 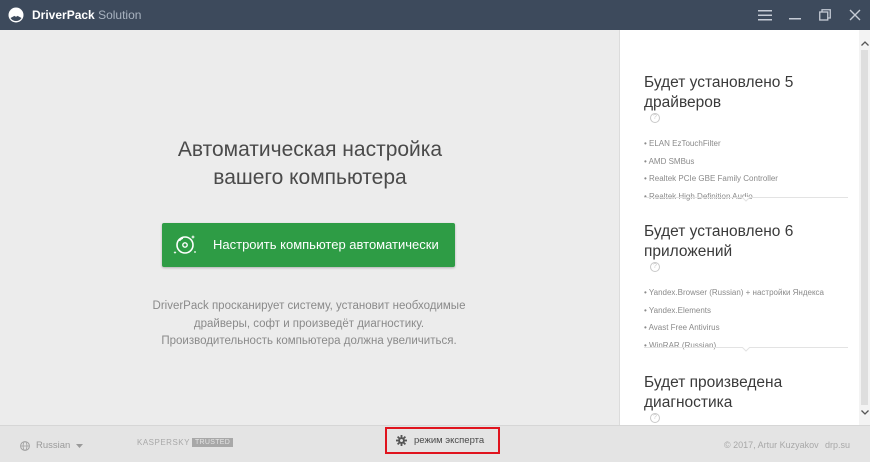 I want to click on caret-down-icon, so click(x=80, y=445).